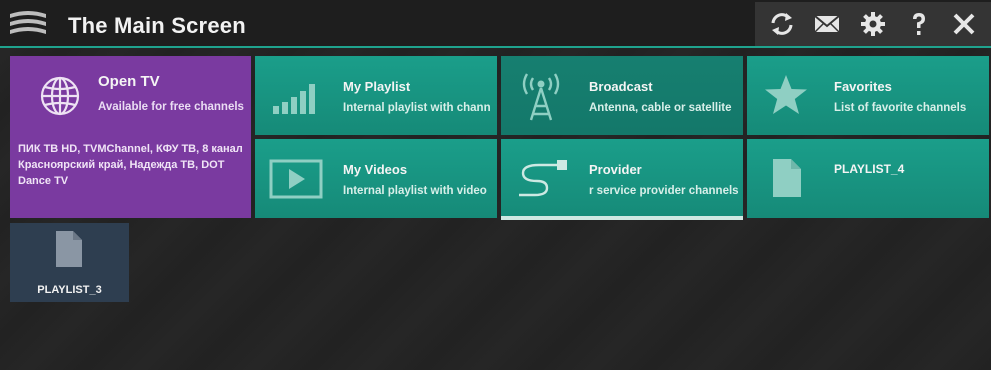  I want to click on tile-my-videos: My Videos Internal playlist with video, so click(376, 178).